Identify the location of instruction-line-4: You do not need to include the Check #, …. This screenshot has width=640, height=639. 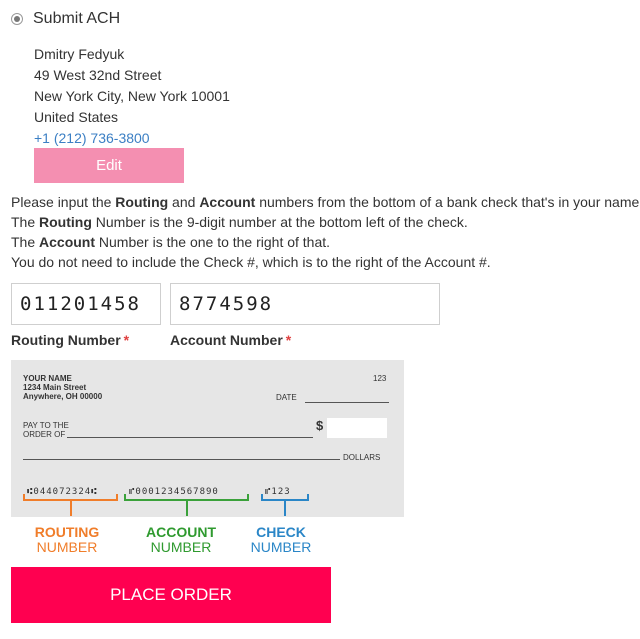
(251, 262).